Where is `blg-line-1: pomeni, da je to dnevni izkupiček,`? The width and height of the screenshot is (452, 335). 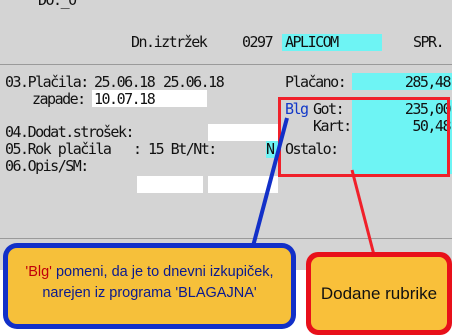 blg-line-1: pomeni, da je to dnevni izkupiček, is located at coordinates (162, 272).